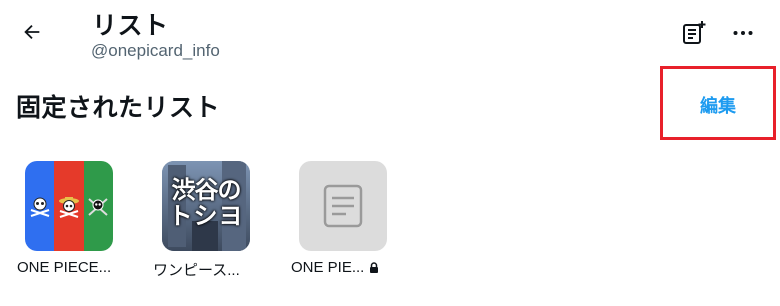  Describe the element at coordinates (130, 26) in the screenshot. I see `page-title: リスト` at that location.